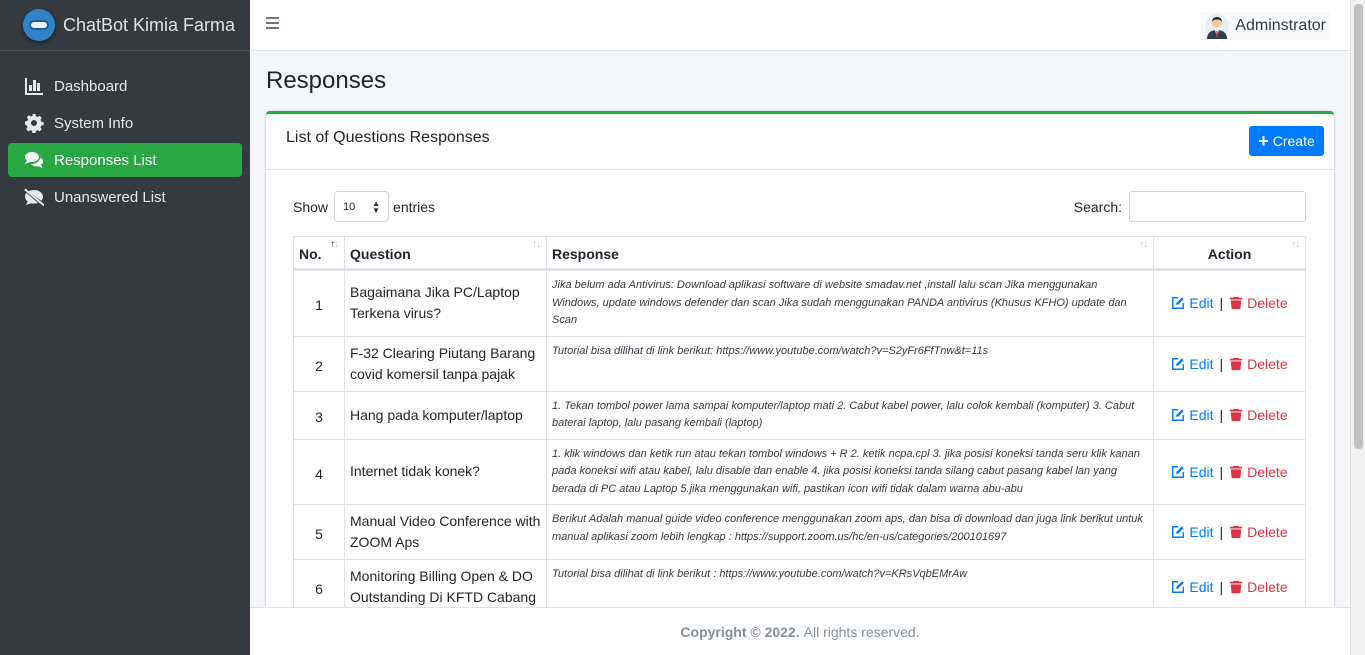 This screenshot has width=1365, height=655. Describe the element at coordinates (1217, 26) in the screenshot. I see `avatar` at that location.